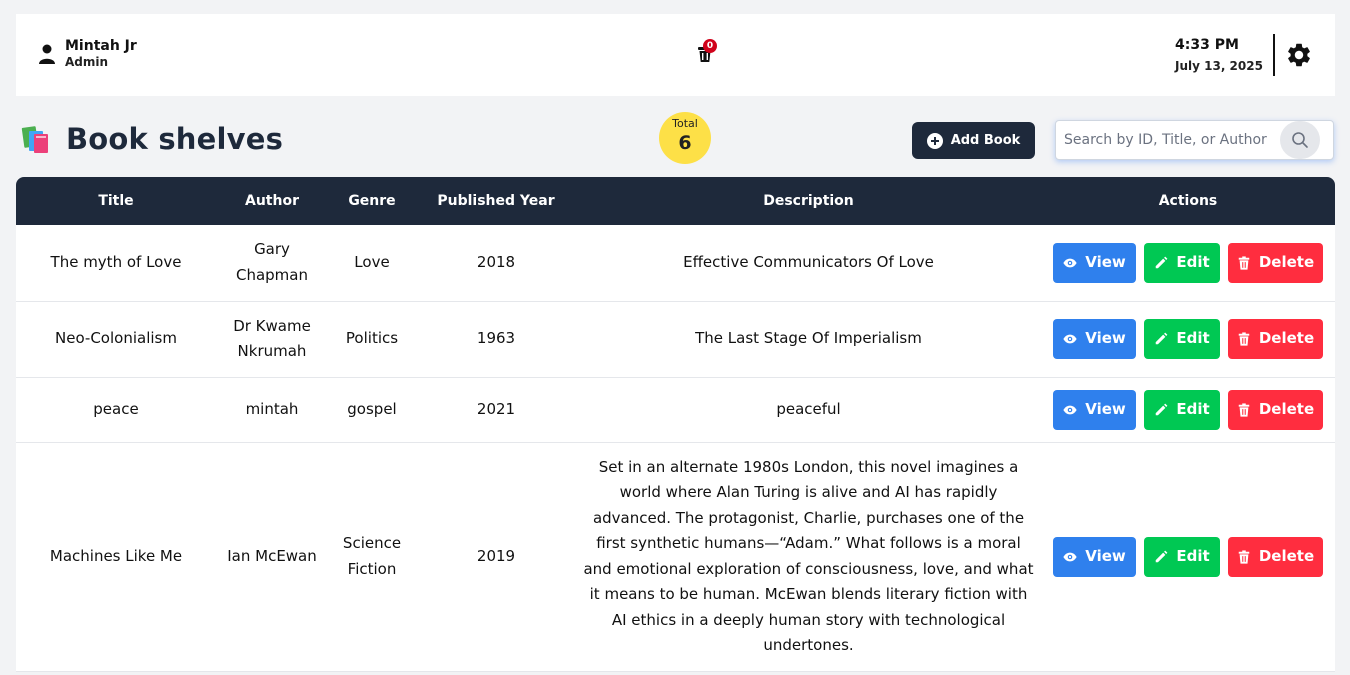 This screenshot has width=1350, height=675. I want to click on search-button, so click(1300, 140).